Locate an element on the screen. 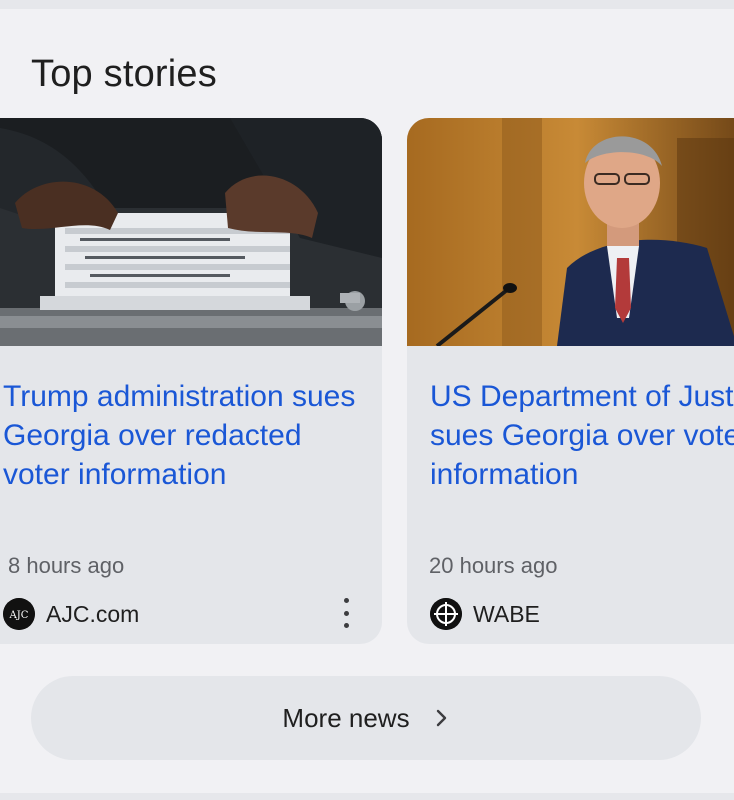 This screenshot has height=800, width=734. official-at-podium-photo-icon is located at coordinates (570, 232).